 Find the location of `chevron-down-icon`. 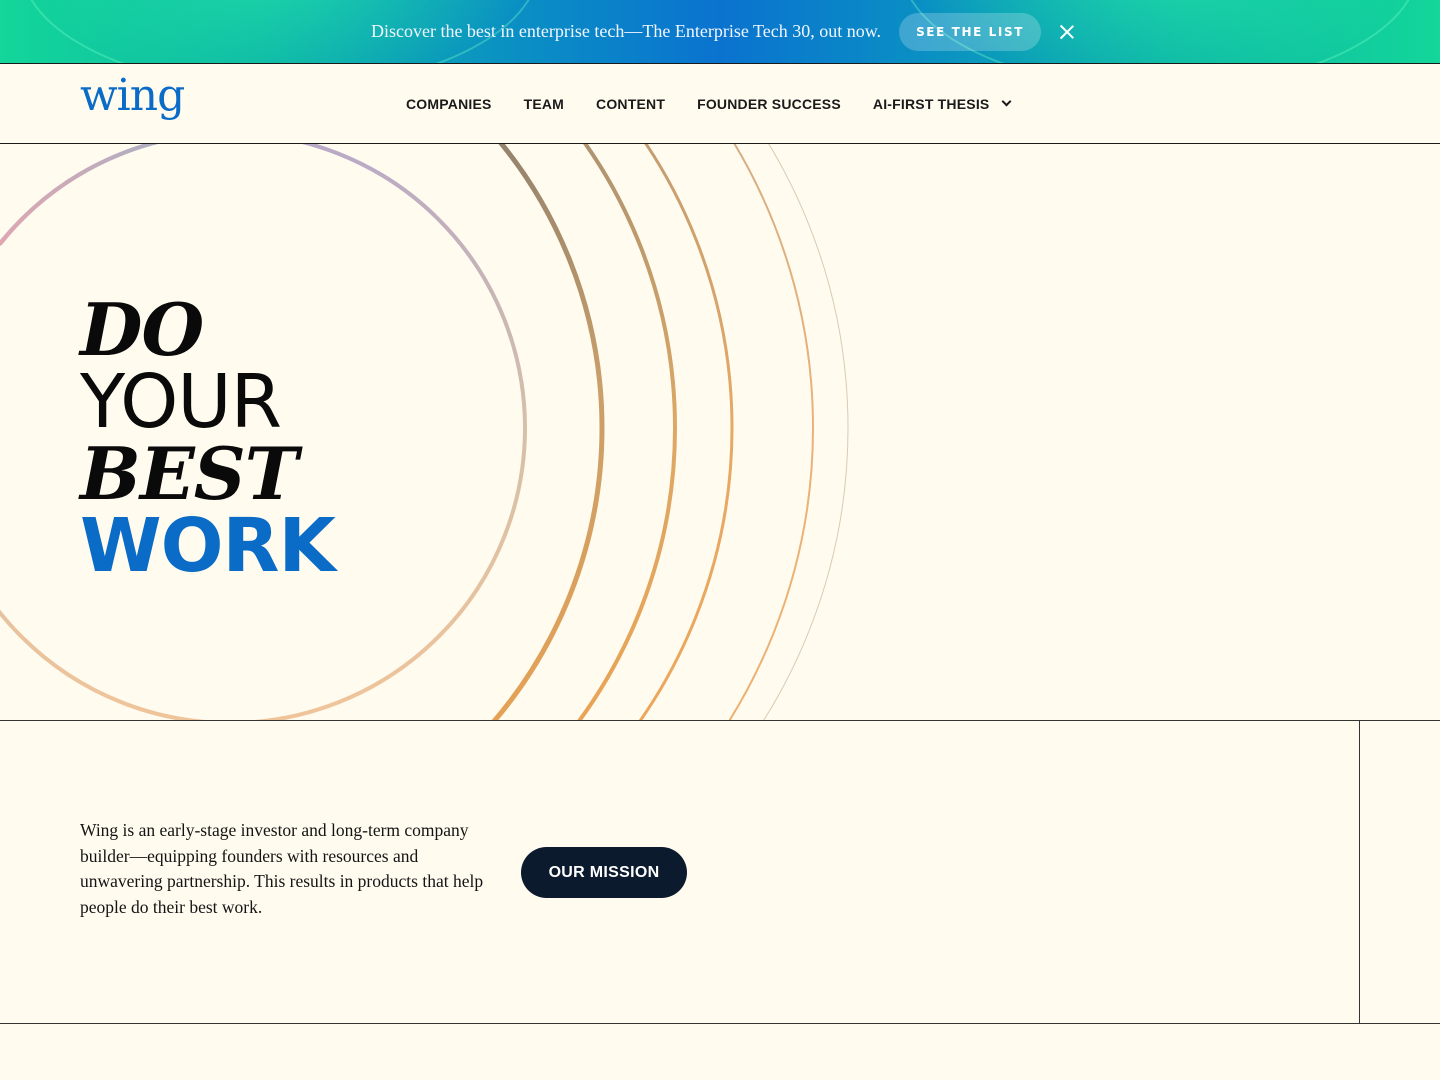

chevron-down-icon is located at coordinates (1007, 101).